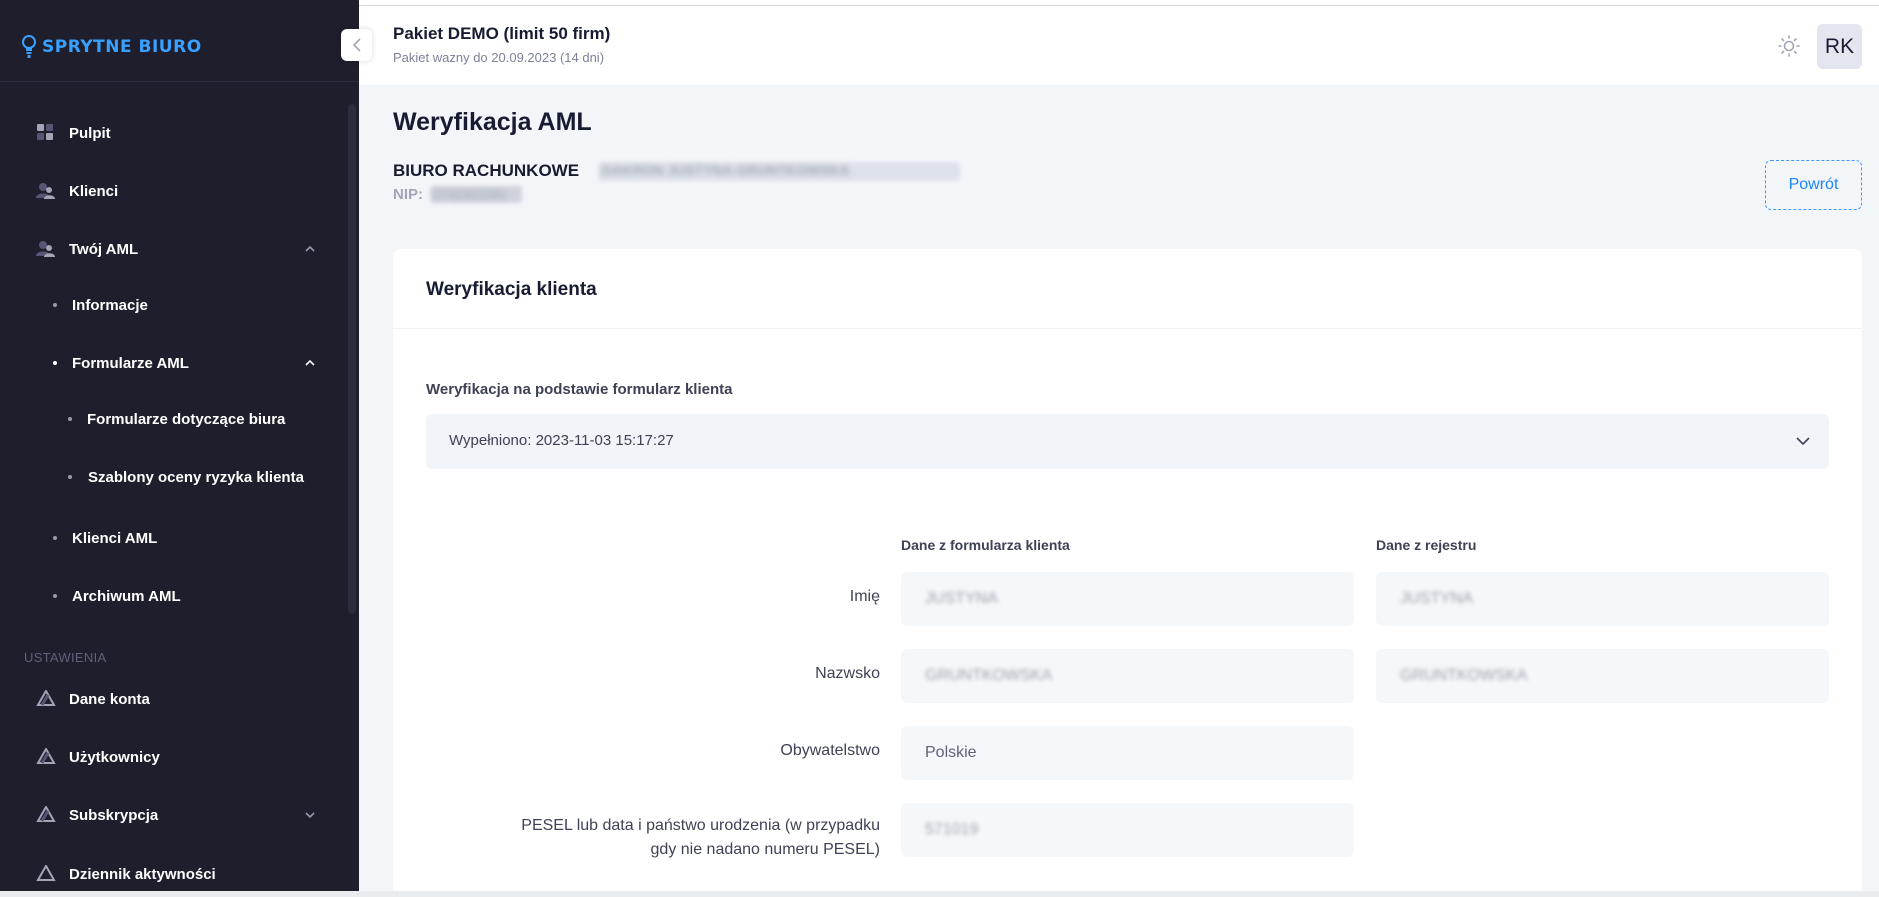 The width and height of the screenshot is (1879, 897). I want to click on sidebar-item-label: Pulpit, so click(90, 133).